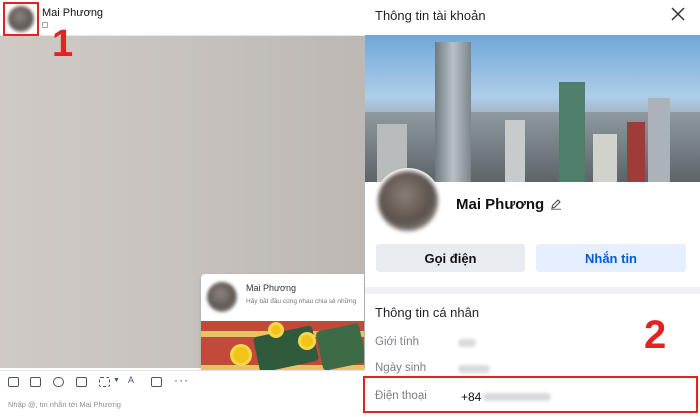 The image size is (700, 417). I want to click on close-icon, so click(678, 14).